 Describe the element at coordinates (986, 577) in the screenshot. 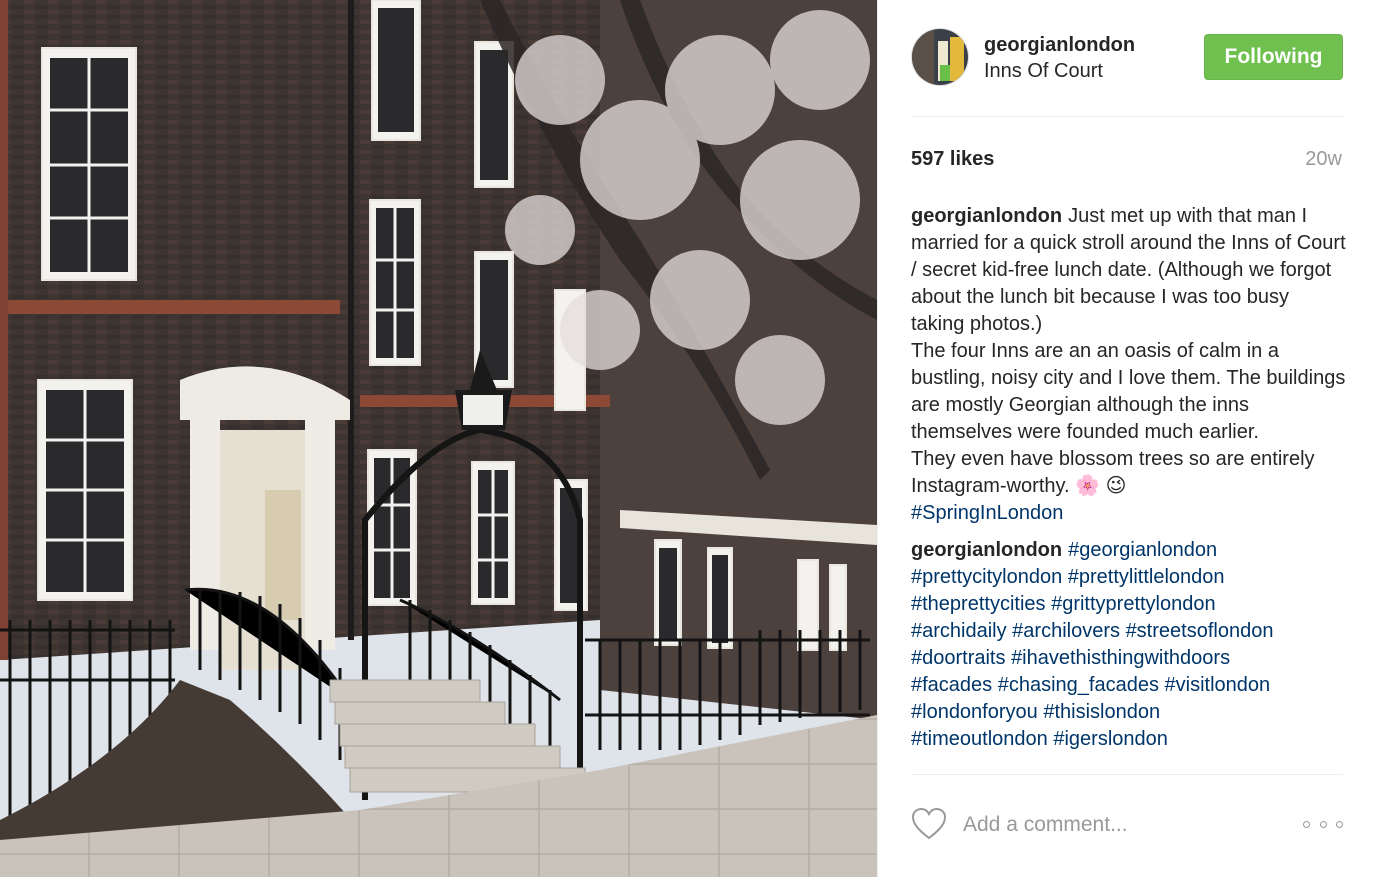

I see `hashtag-link: #prettycitylondon` at that location.